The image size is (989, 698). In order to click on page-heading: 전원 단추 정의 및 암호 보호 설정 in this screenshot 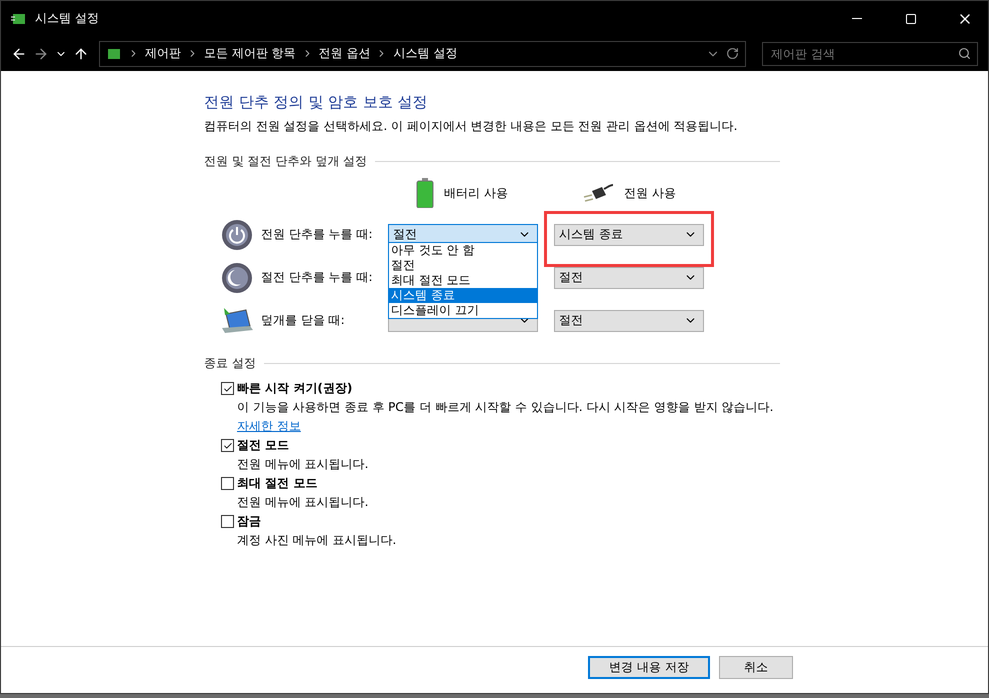, I will do `click(316, 102)`.